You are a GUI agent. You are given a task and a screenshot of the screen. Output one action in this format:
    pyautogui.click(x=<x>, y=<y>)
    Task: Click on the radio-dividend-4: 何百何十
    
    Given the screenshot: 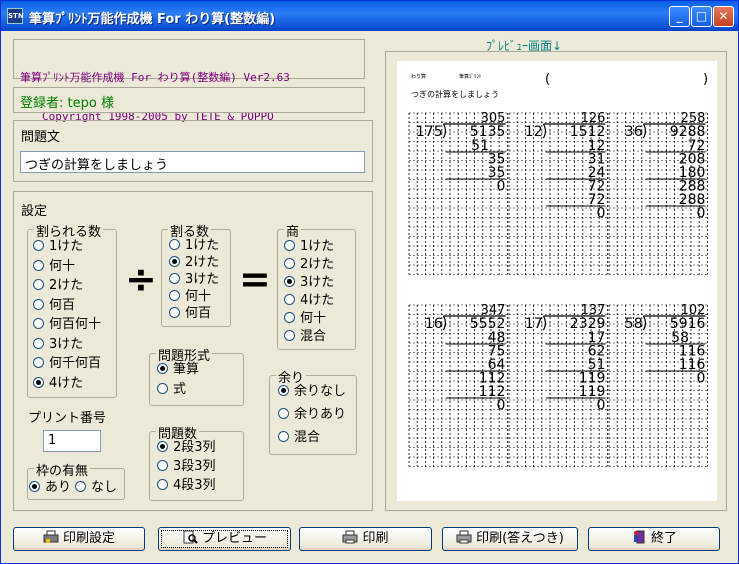 What is the action you would take?
    pyautogui.click(x=67, y=325)
    